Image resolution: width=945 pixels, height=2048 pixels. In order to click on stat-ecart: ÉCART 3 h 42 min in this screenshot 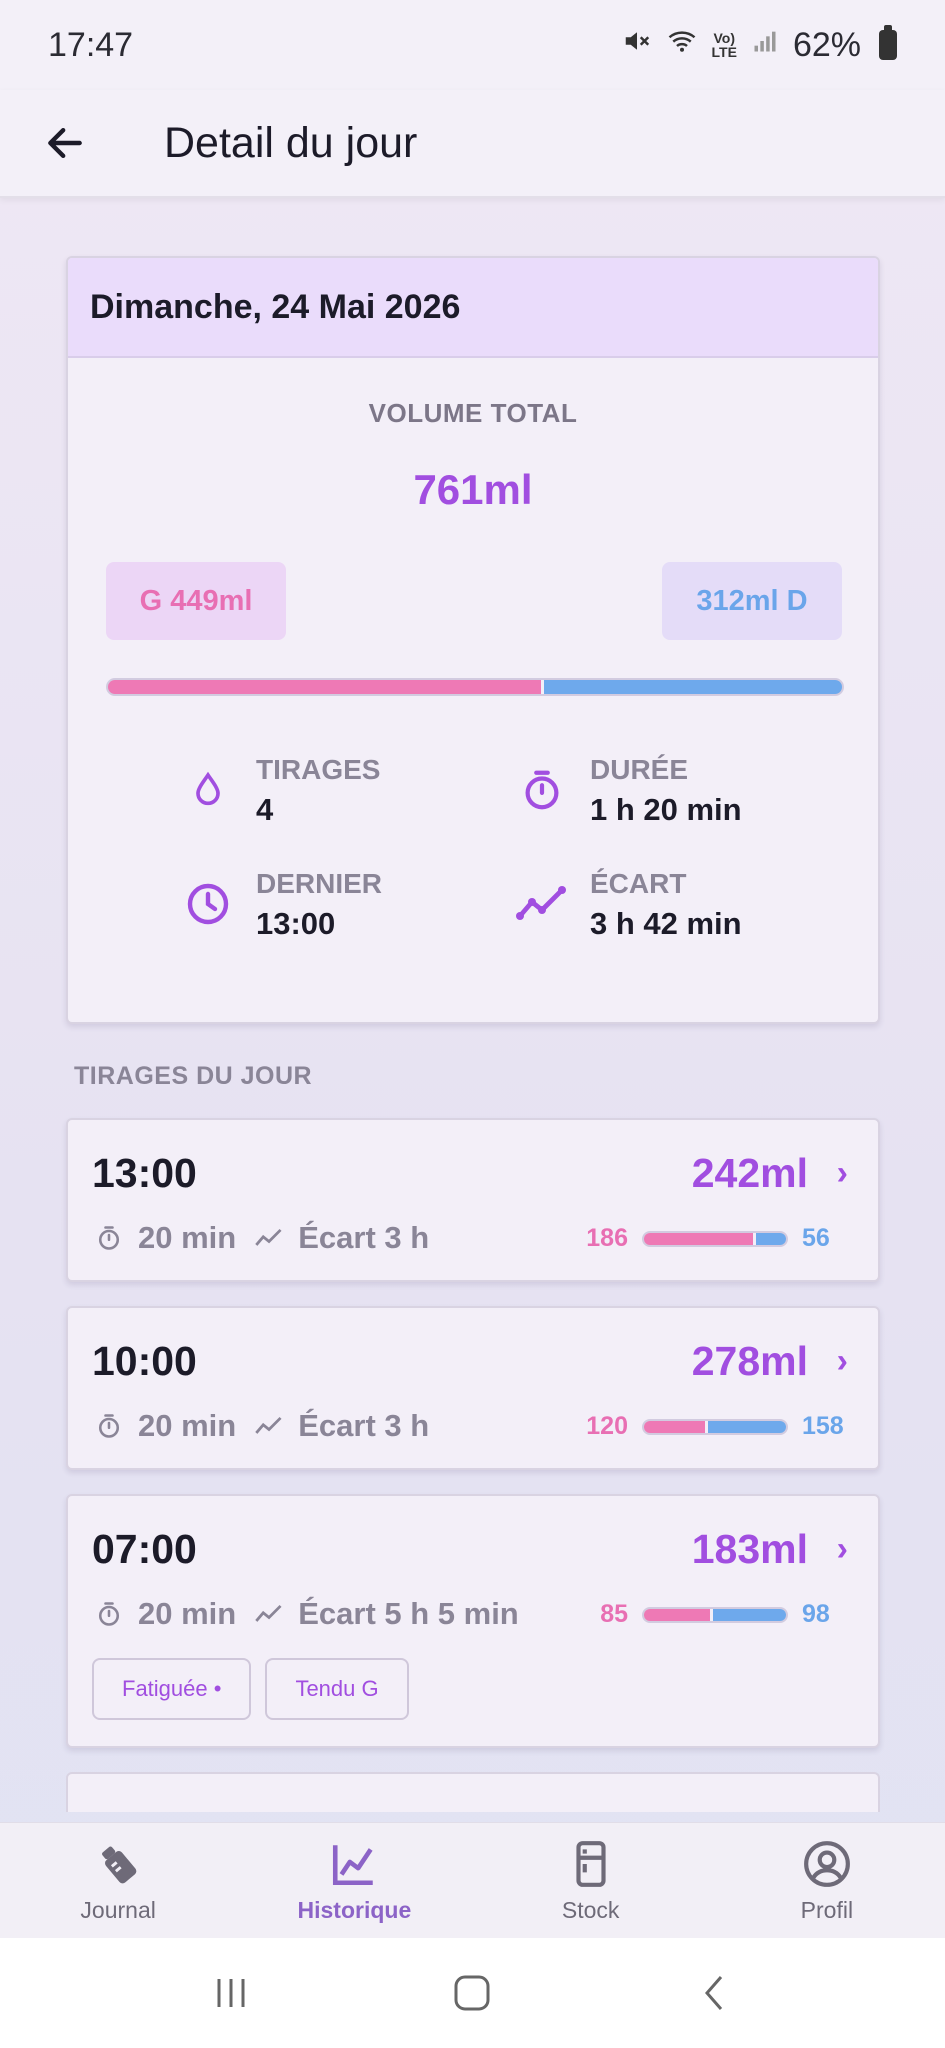, I will do `click(627, 905)`.